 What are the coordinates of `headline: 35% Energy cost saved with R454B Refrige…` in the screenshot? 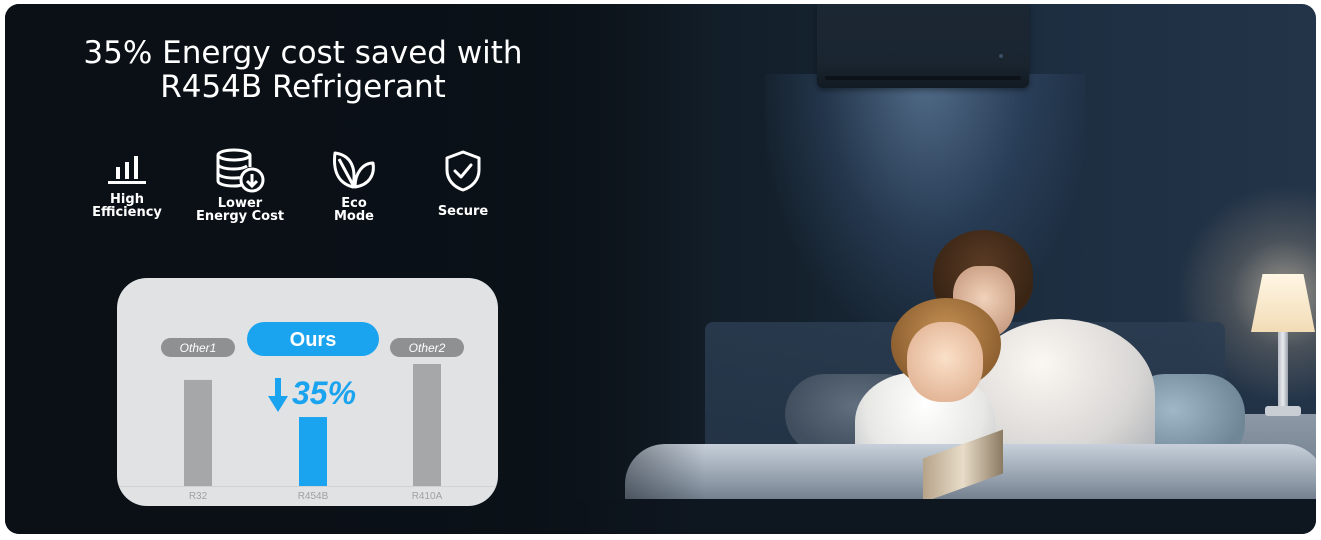 It's located at (303, 70).